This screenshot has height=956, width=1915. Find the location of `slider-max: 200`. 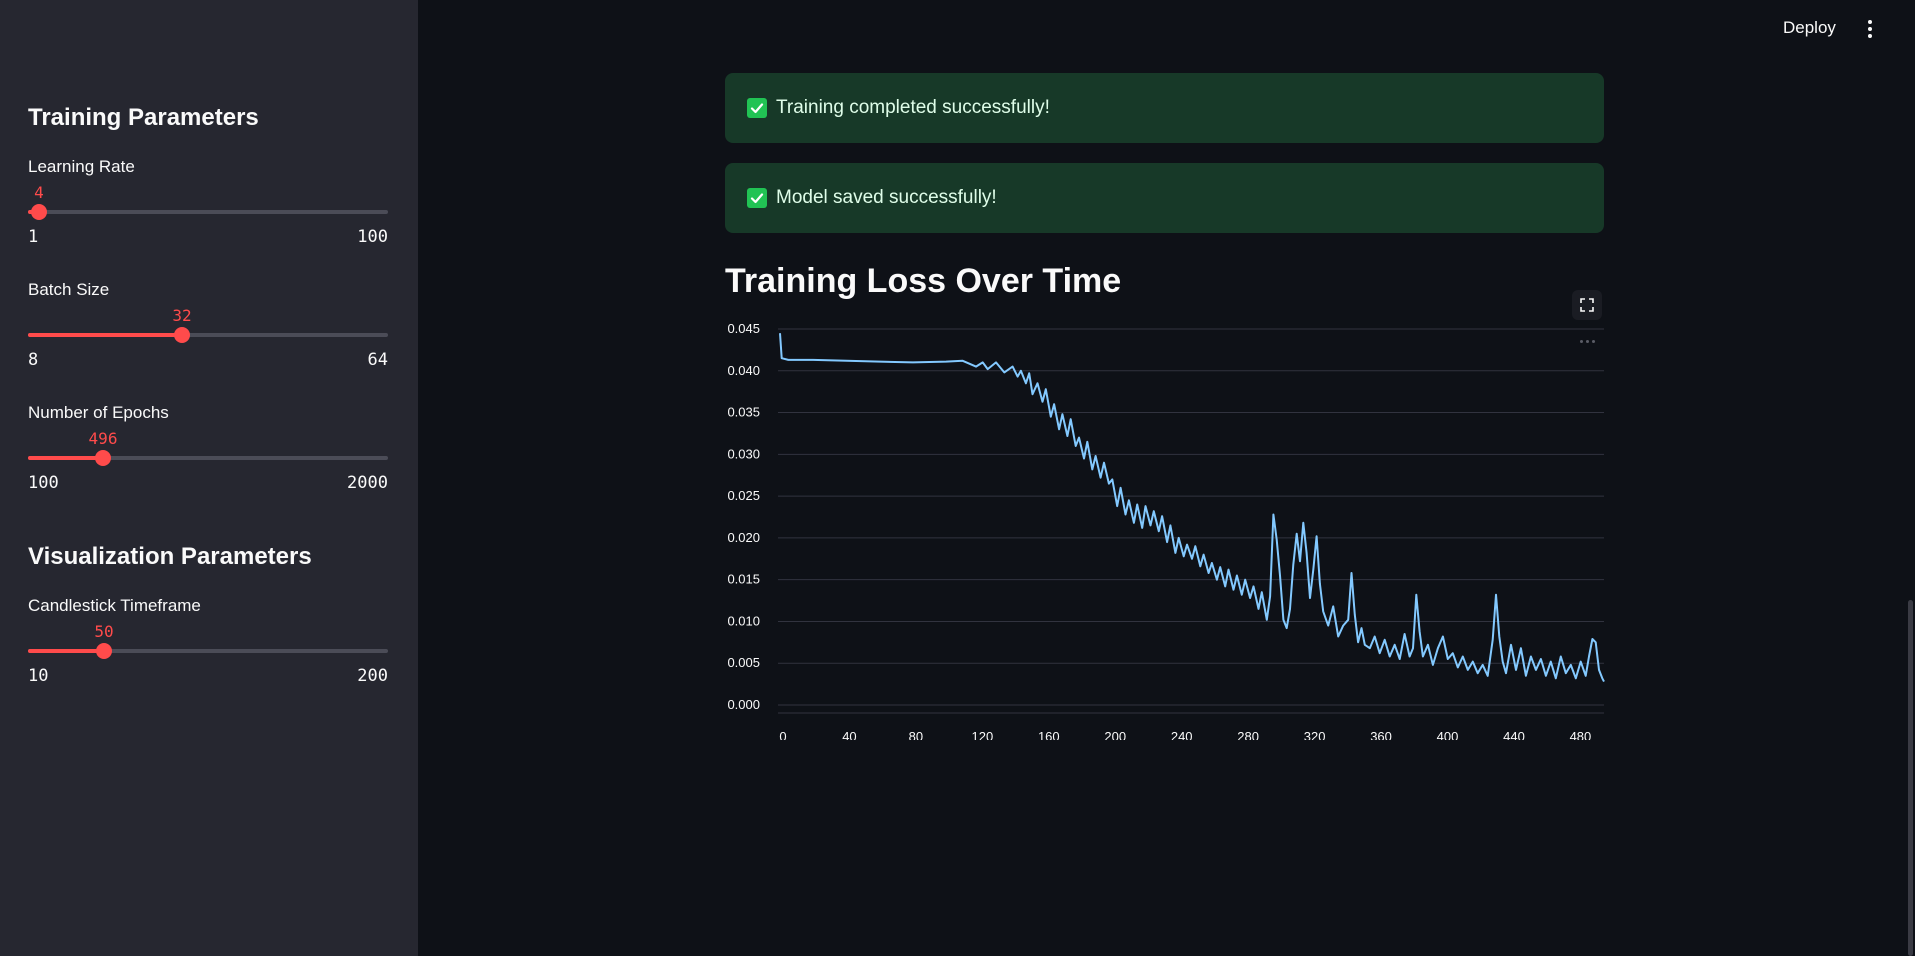

slider-max: 200 is located at coordinates (372, 676).